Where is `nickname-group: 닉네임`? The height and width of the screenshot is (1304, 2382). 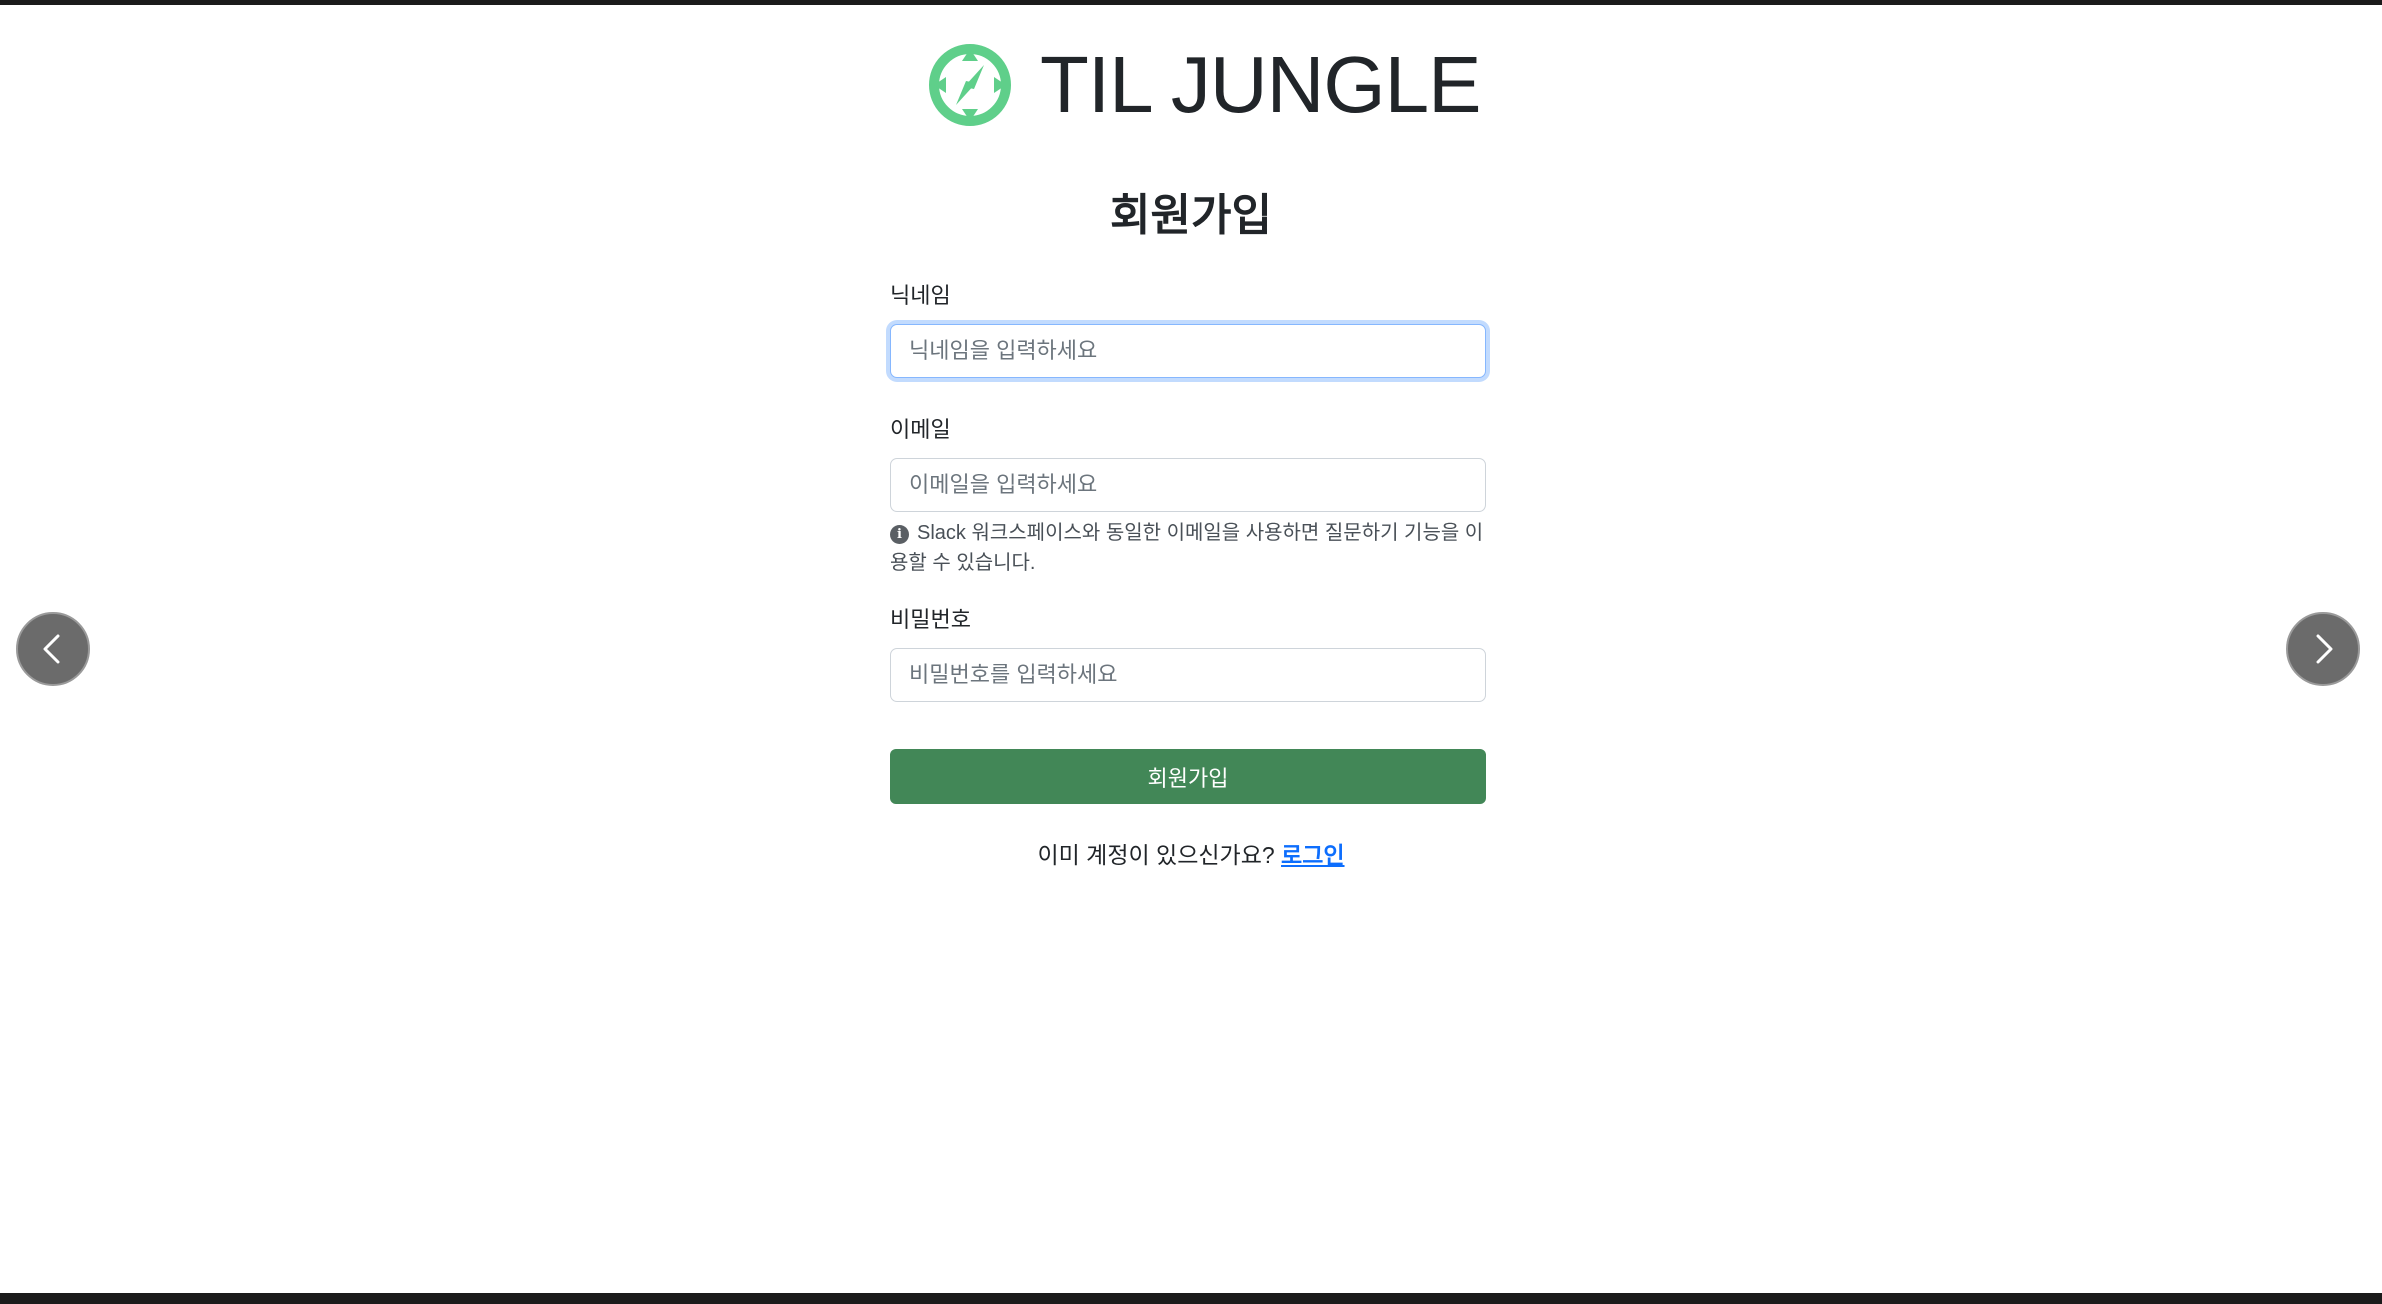 nickname-group: 닉네임 is located at coordinates (1188, 329).